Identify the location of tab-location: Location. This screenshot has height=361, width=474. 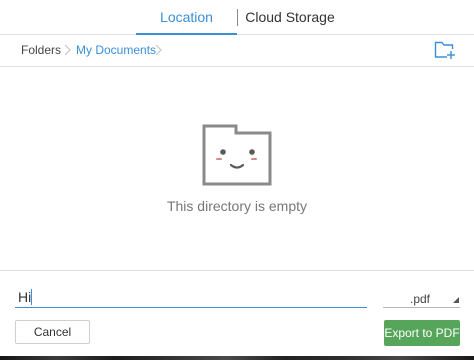
(186, 17).